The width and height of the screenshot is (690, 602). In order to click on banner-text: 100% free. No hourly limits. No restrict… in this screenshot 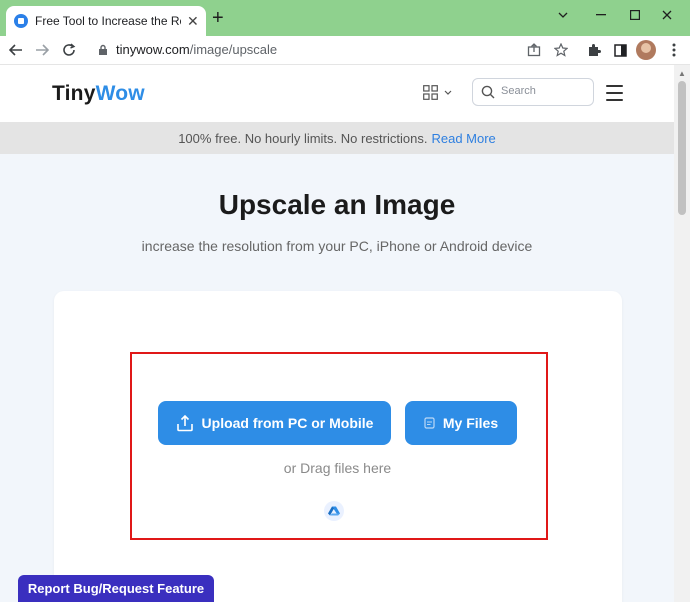, I will do `click(303, 138)`.